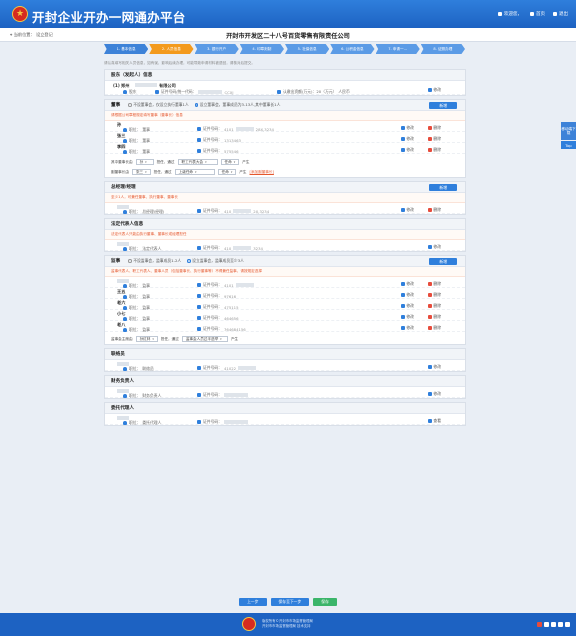 This screenshot has height=636, width=576. What do you see at coordinates (253, 602) in the screenshot?
I see `prev-step-button: 上一步` at bounding box center [253, 602].